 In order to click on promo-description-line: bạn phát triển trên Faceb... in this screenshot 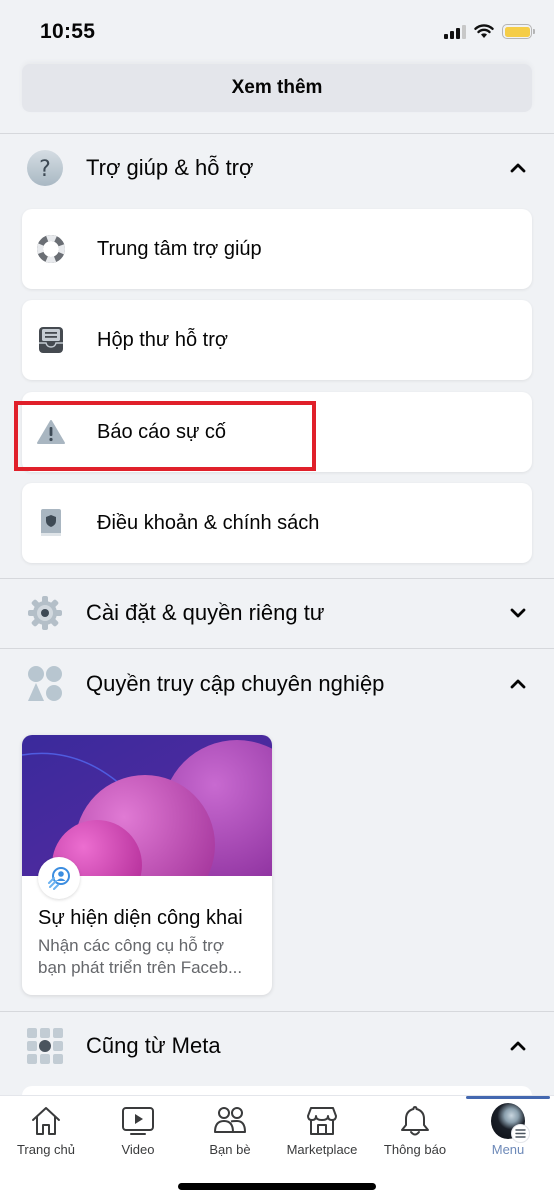, I will do `click(140, 967)`.